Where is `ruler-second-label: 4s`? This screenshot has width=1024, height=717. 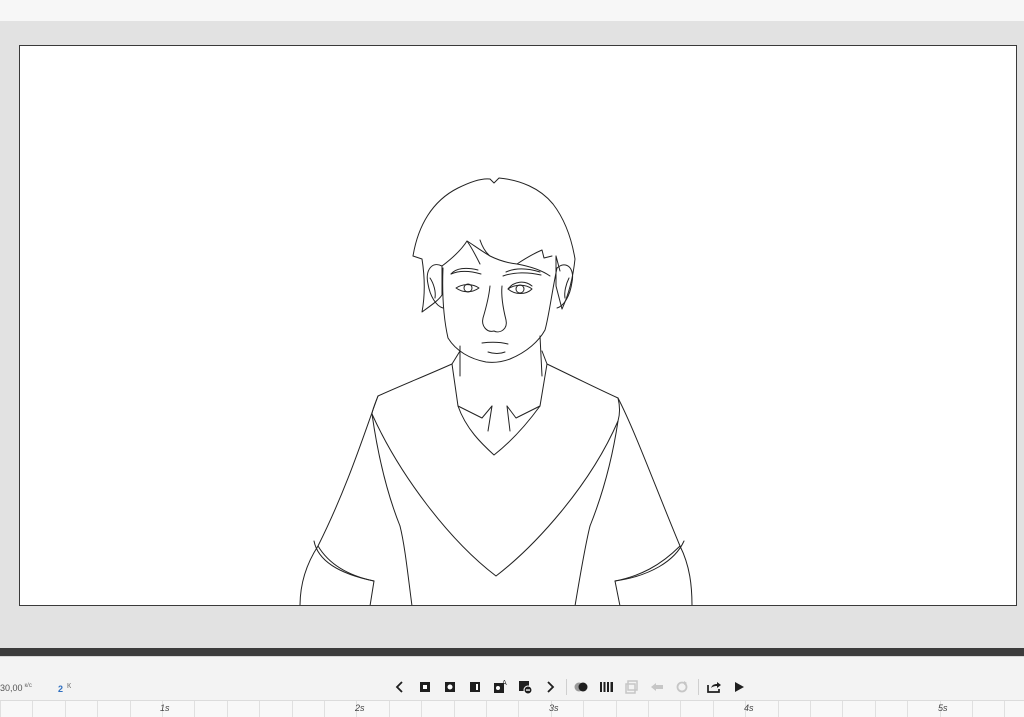
ruler-second-label: 4s is located at coordinates (749, 708).